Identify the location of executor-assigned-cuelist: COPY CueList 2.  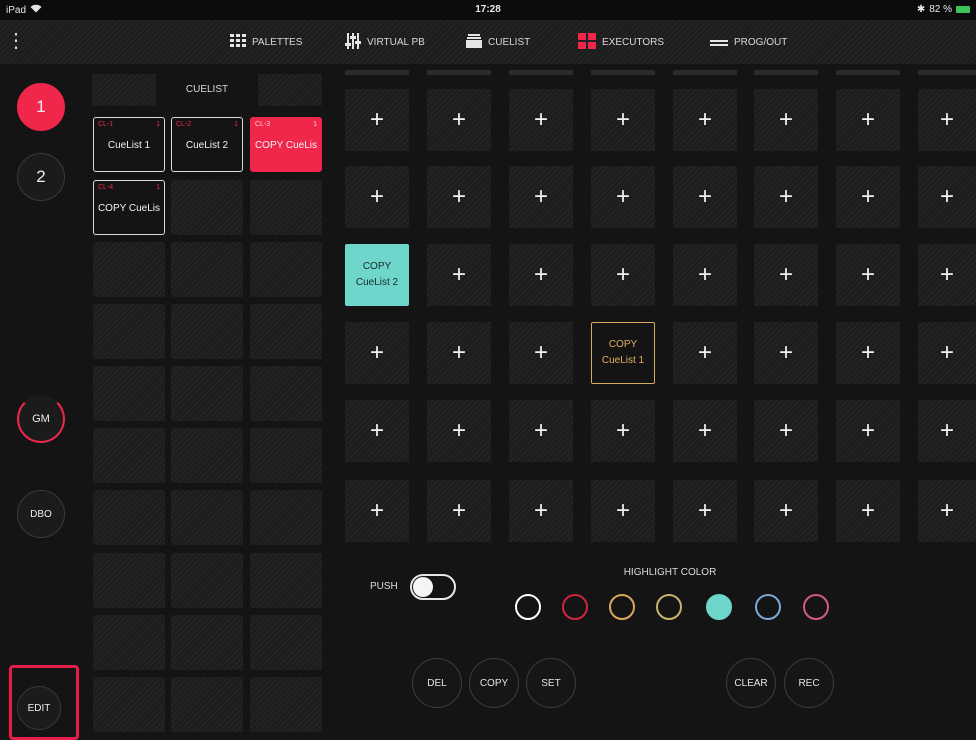
(377, 275).